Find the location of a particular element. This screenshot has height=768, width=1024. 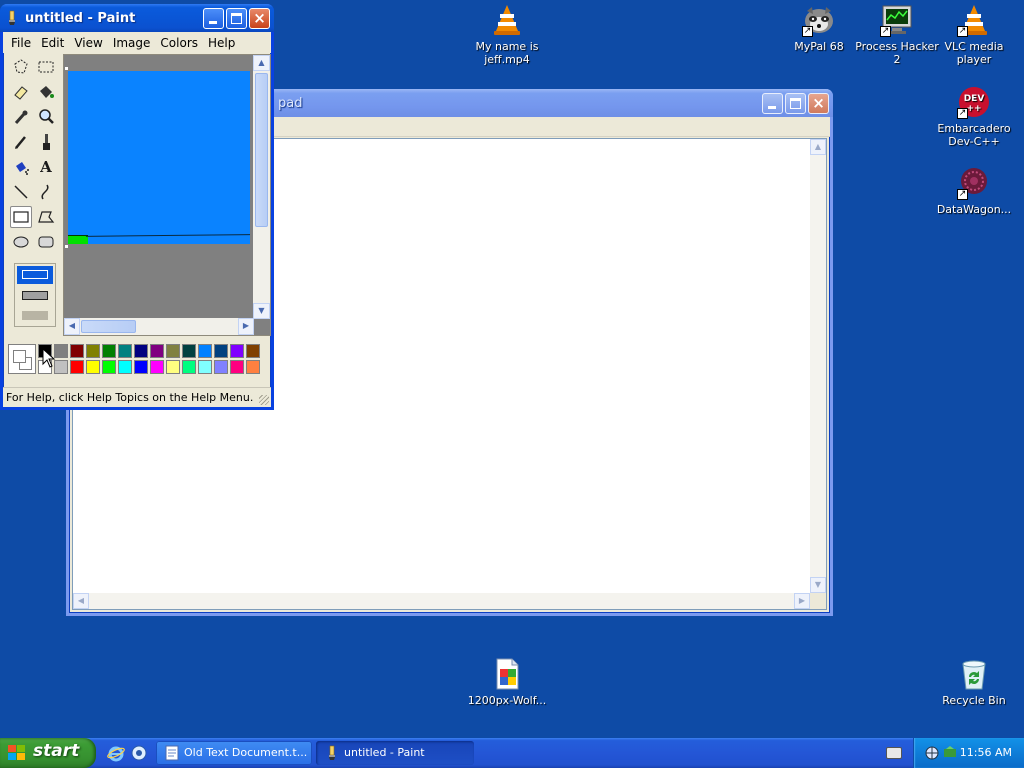

shortcut-arrow-icon: ↗ is located at coordinates (962, 194).